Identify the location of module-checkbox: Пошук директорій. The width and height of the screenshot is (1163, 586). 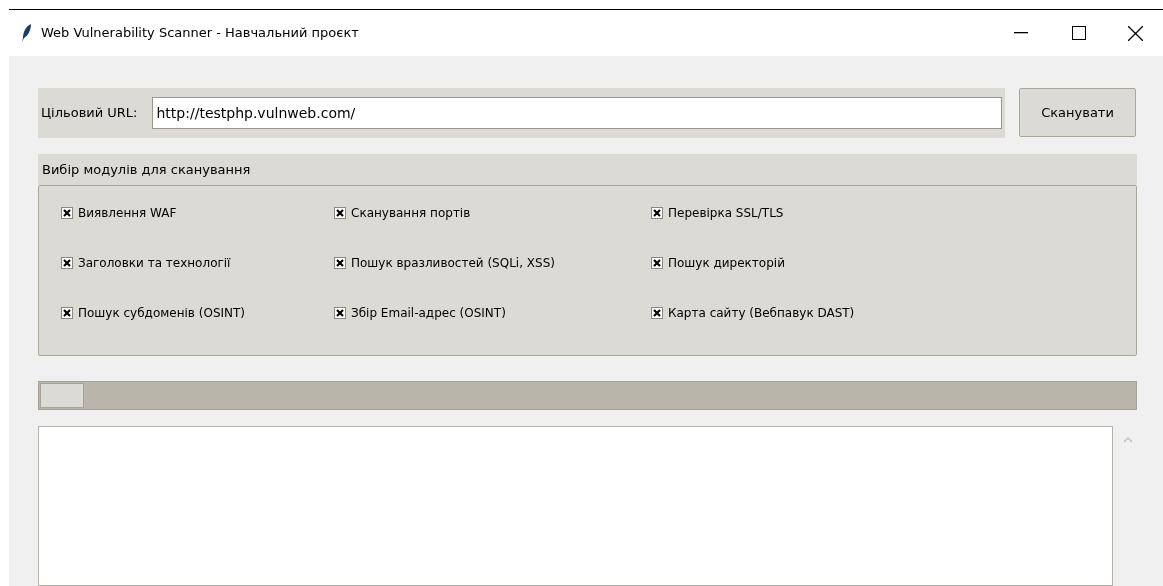
(801, 263).